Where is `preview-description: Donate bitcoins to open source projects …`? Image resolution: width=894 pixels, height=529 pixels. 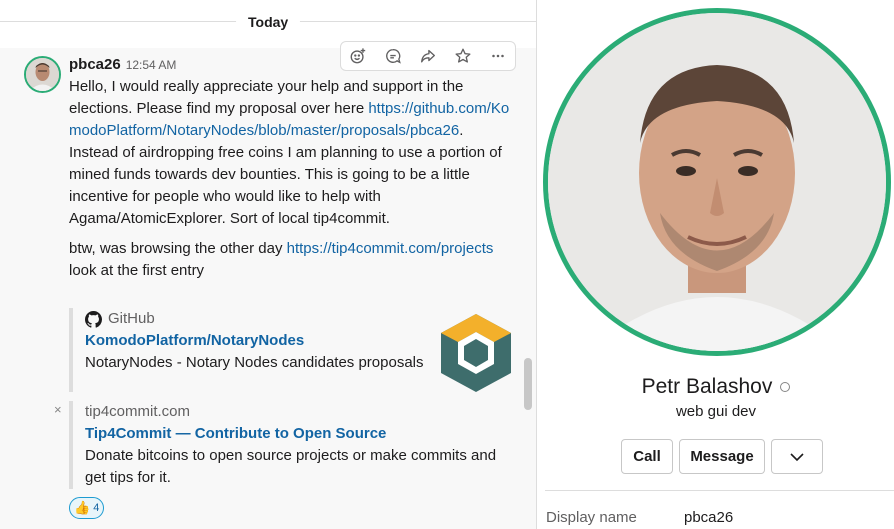
preview-description: Donate bitcoins to open source projects … is located at coordinates (291, 466).